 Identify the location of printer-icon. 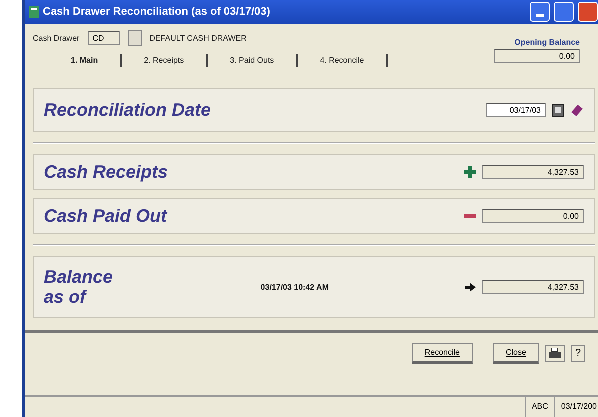
(555, 353).